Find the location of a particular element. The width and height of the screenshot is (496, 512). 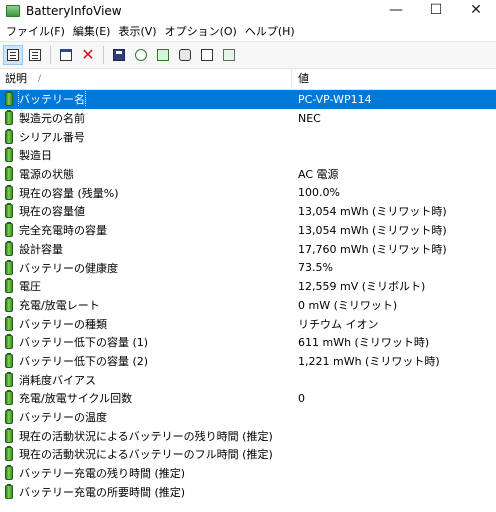

delete-button: ✕ is located at coordinates (88, 55).